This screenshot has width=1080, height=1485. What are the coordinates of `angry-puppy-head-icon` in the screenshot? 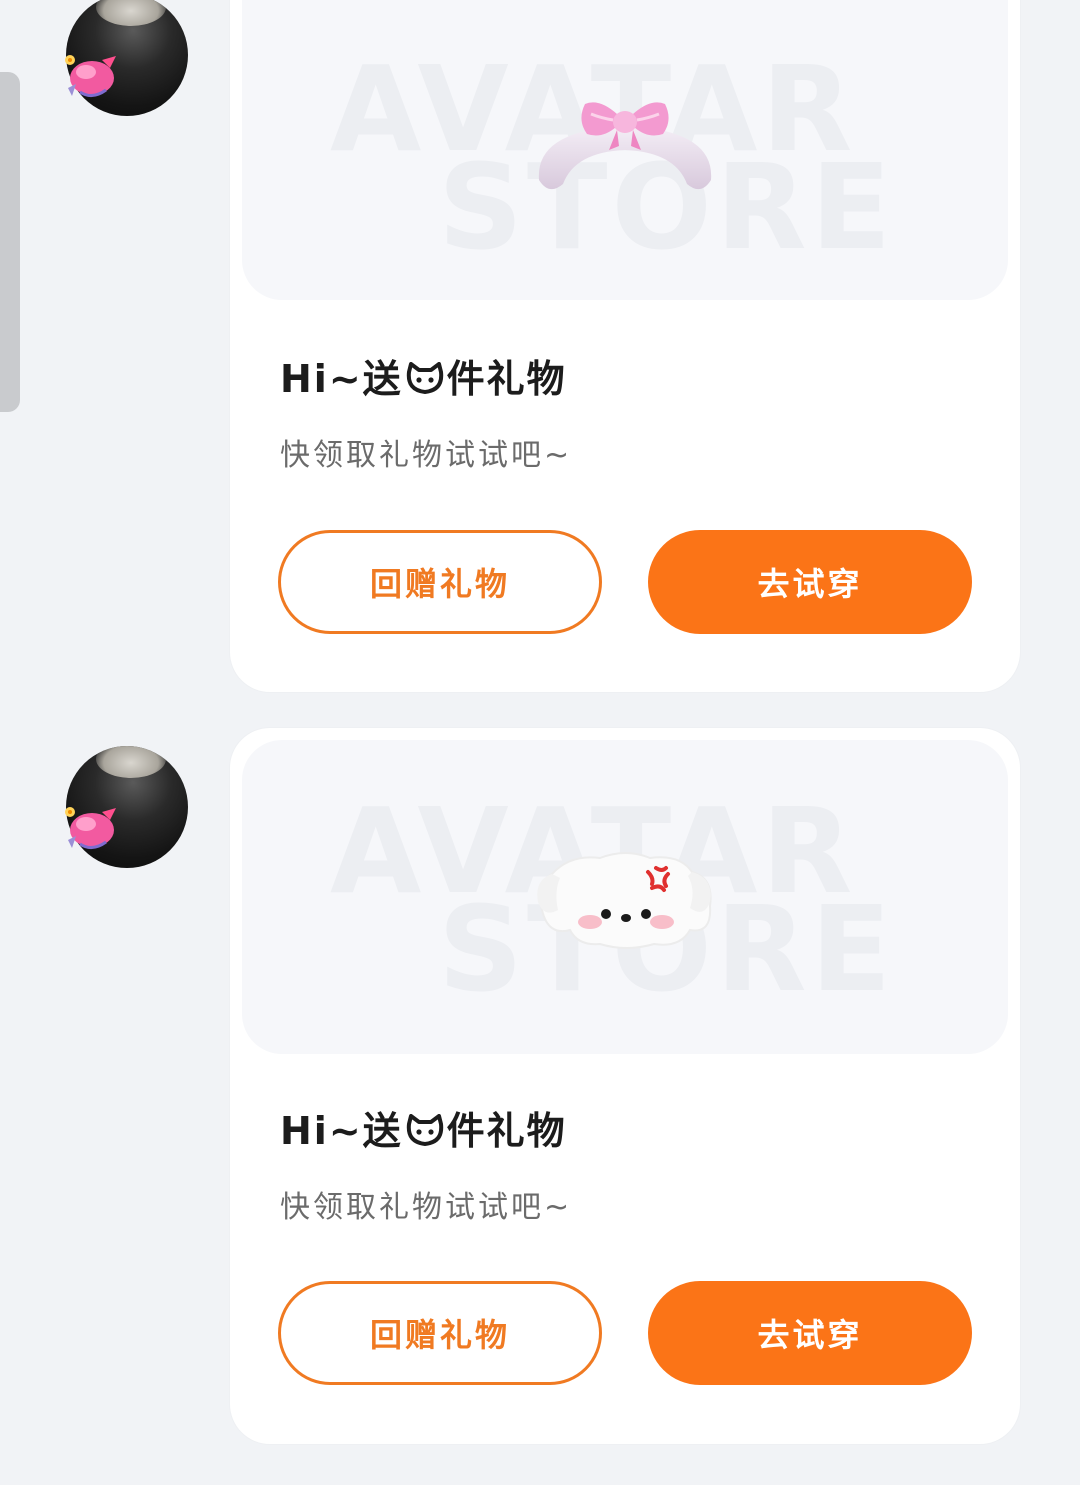 It's located at (624, 900).